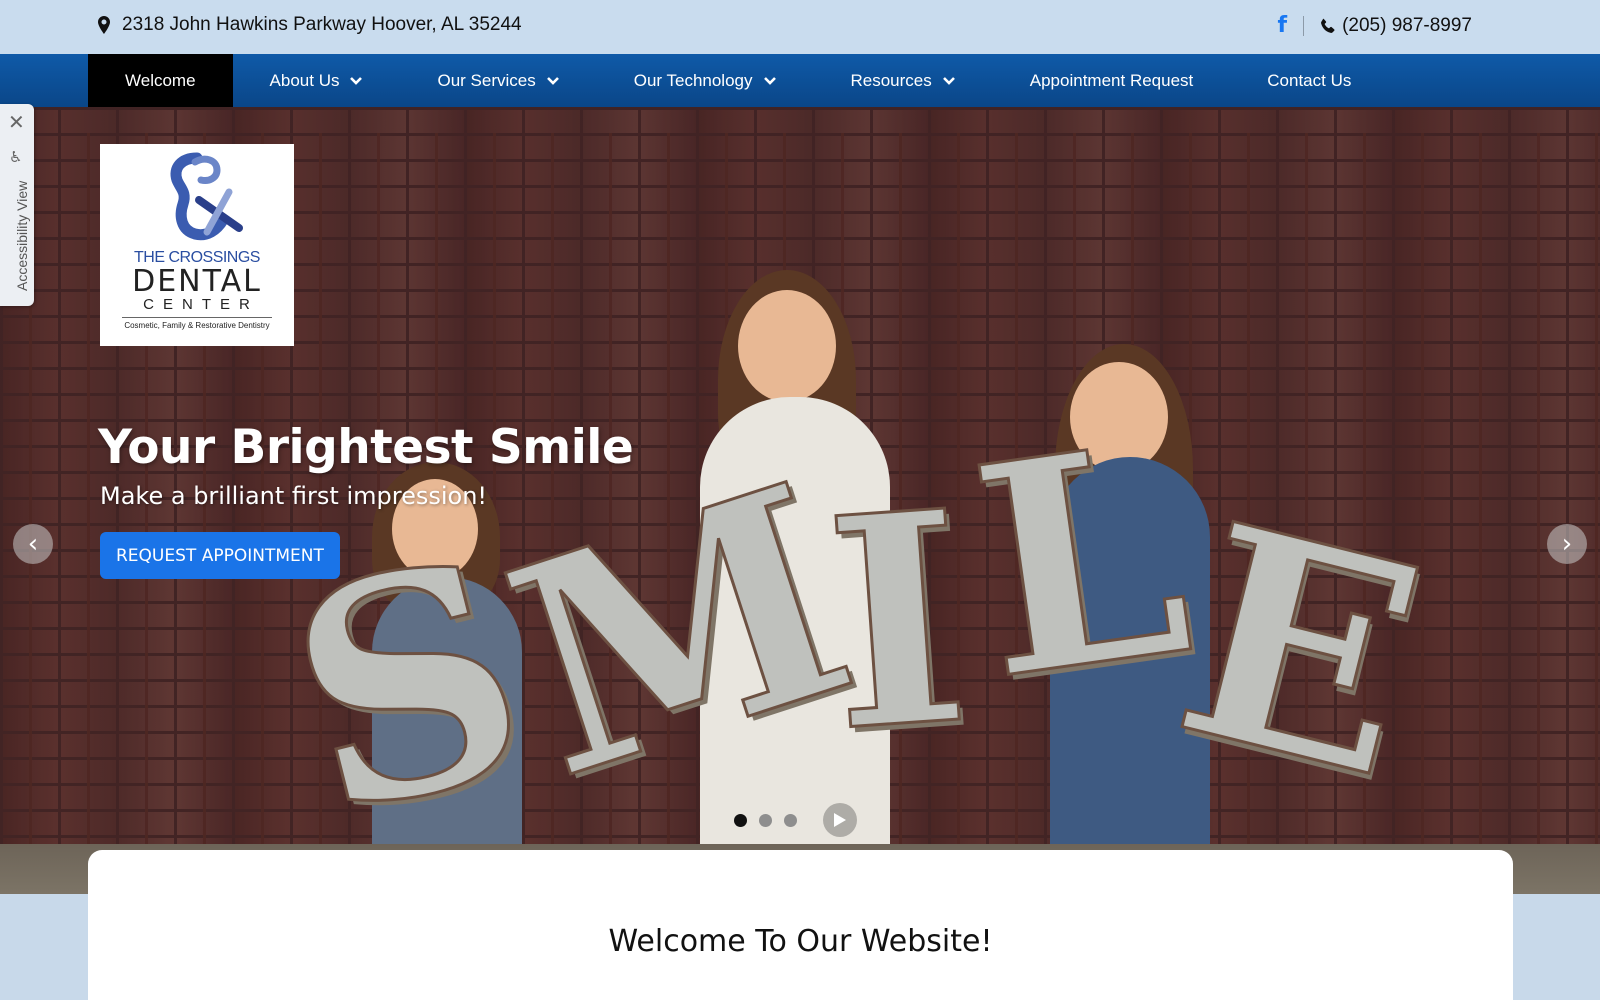 This screenshot has height=1000, width=1600. I want to click on logo-tagline: Cosmetic, Family & Restorative Dentistry, so click(197, 325).